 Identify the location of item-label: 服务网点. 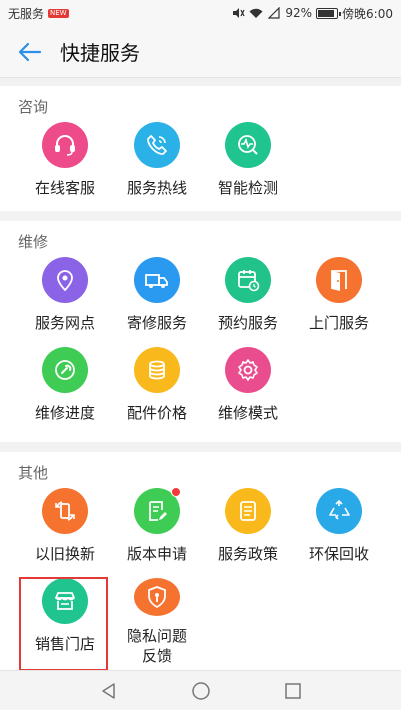
(64, 323).